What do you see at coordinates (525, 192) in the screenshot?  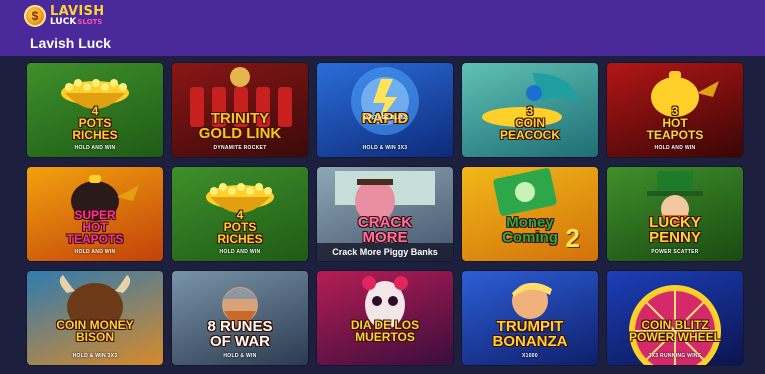 I see `cash-stack-icon` at bounding box center [525, 192].